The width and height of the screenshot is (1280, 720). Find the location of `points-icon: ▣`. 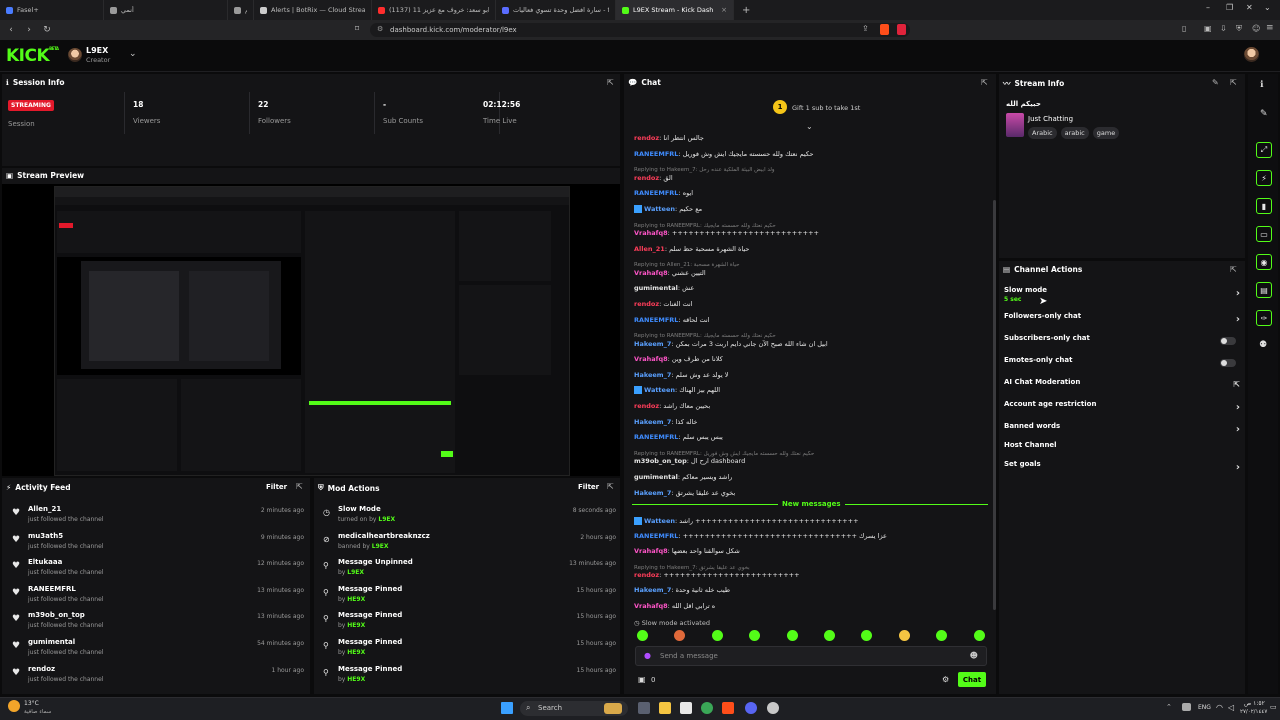

points-icon: ▣ is located at coordinates (642, 679).